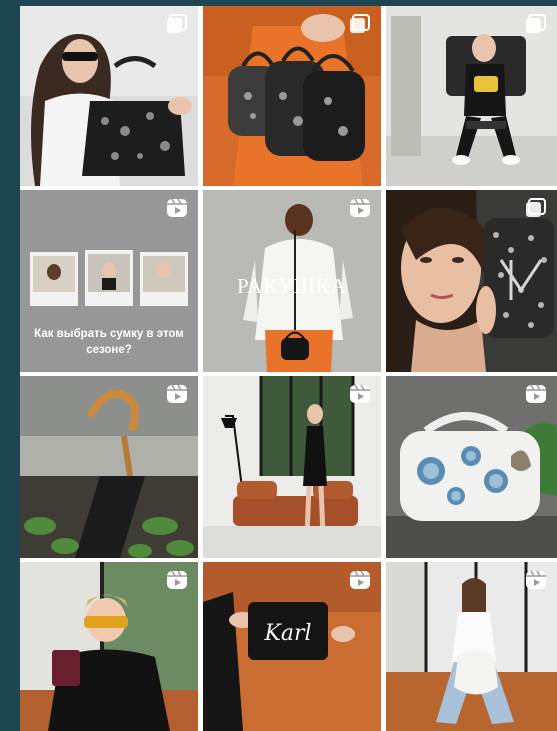  I want to click on post-tile-5: РАКУШКА, so click(292, 281).